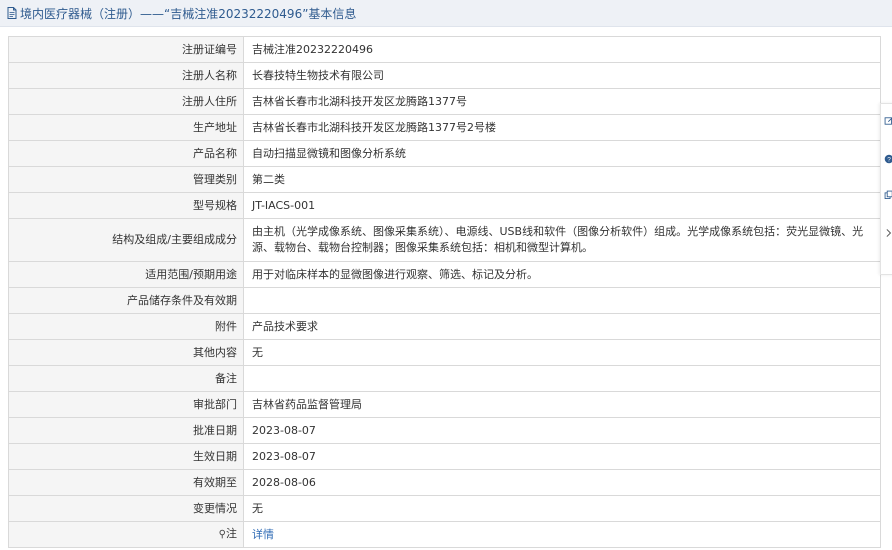  I want to click on table-row: 注册人住所 吉林省长春市北湖科技开发区龙腾路1377号, so click(444, 101).